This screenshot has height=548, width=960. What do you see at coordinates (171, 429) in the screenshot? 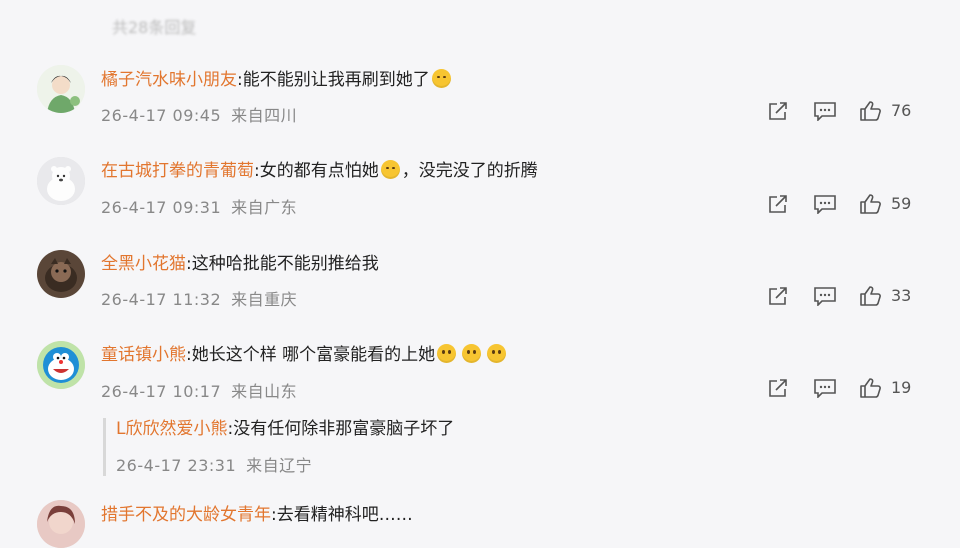
I see `username-link: L欣欣然爱小熊` at bounding box center [171, 429].